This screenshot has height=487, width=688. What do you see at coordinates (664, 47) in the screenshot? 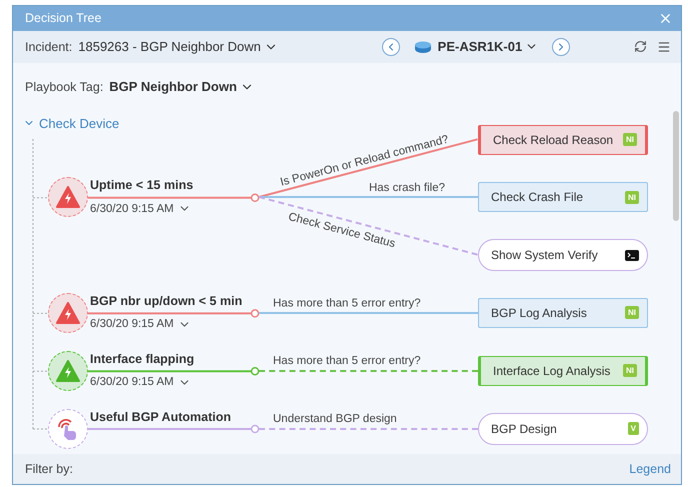
I see `menu-button` at bounding box center [664, 47].